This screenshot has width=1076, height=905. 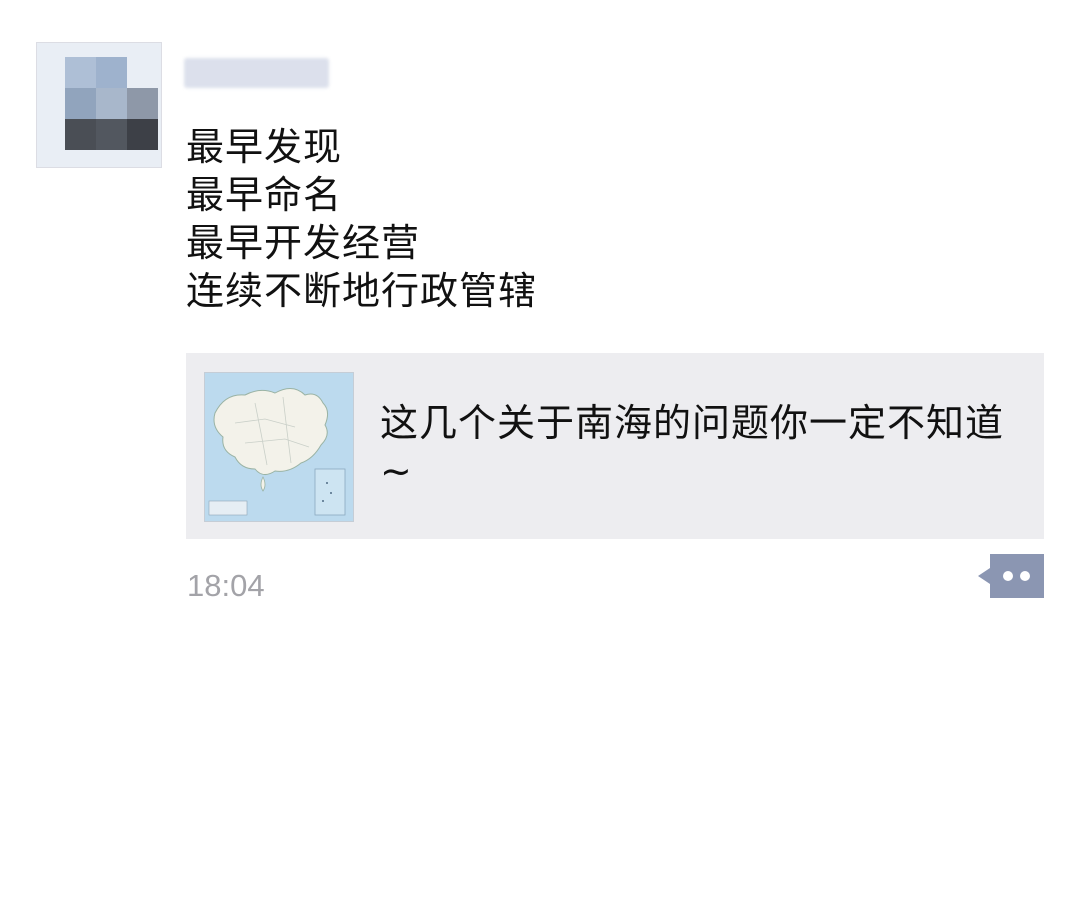 I want to click on post-line: 最早开发经营, so click(x=303, y=243).